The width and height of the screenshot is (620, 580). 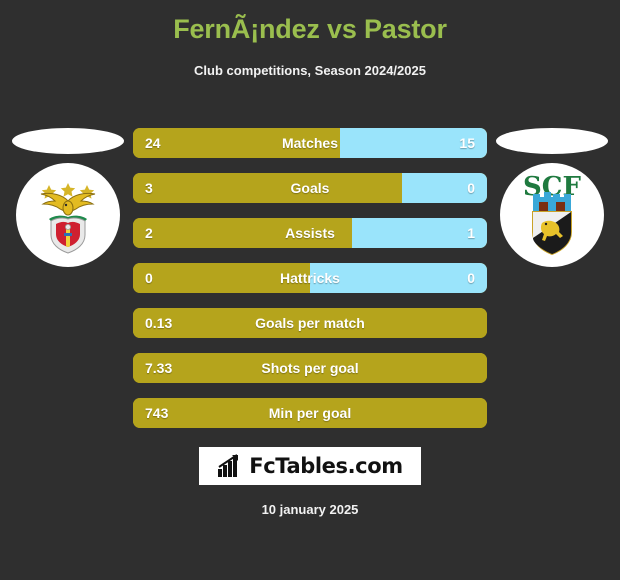 I want to click on stat-row-assists: 2 Assists 1, so click(x=310, y=233).